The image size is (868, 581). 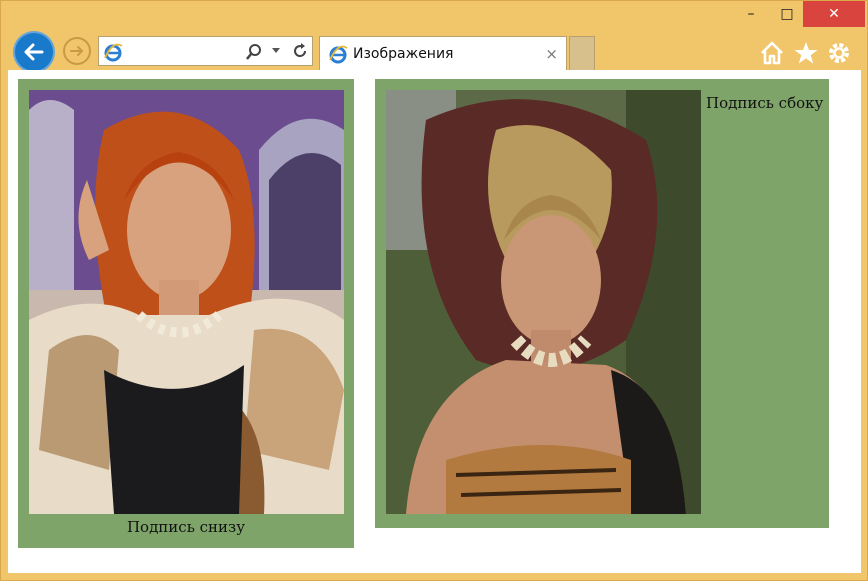 I want to click on tab-images: Изображения ×, so click(x=443, y=53).